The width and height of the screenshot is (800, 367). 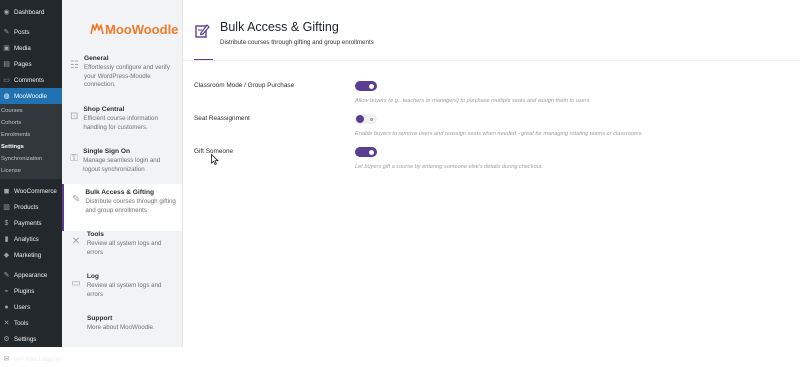 I want to click on wp-submenu-courses: Courses, so click(x=31, y=111).